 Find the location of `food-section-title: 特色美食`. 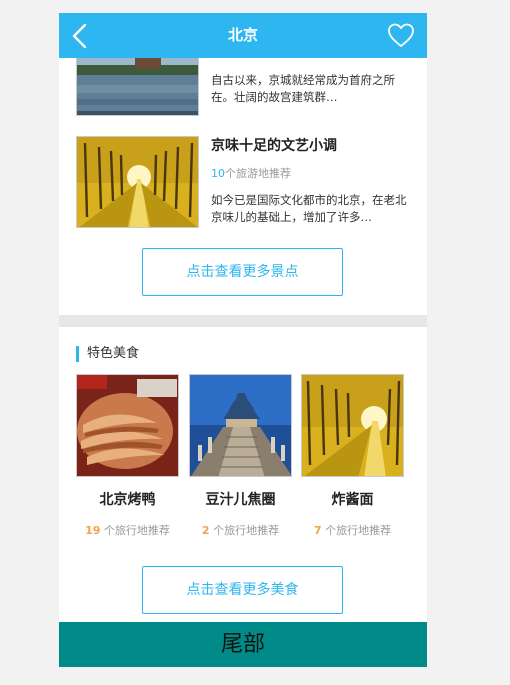

food-section-title: 特色美食 is located at coordinates (107, 354).